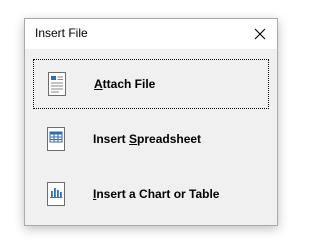 This screenshot has height=244, width=320. I want to click on title-bar: Insert File, so click(151, 34).